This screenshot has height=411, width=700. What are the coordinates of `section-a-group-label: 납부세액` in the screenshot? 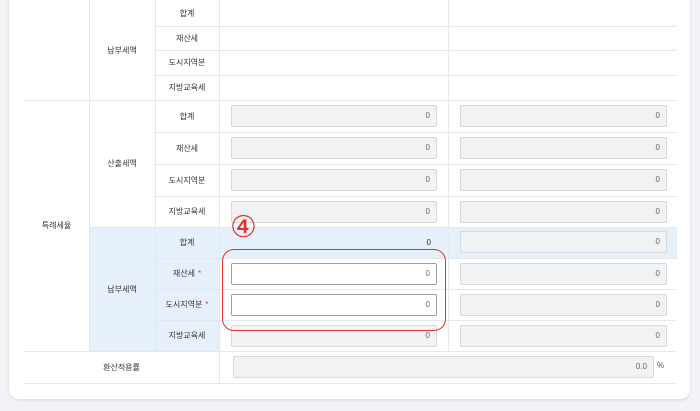 It's located at (122, 50).